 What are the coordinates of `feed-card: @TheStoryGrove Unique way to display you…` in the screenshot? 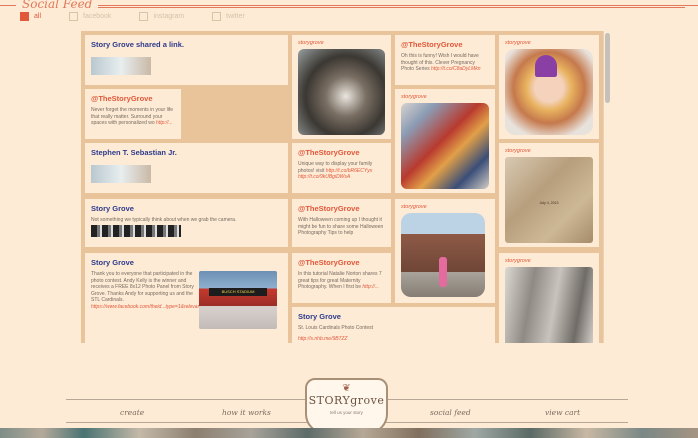 It's located at (341, 168).